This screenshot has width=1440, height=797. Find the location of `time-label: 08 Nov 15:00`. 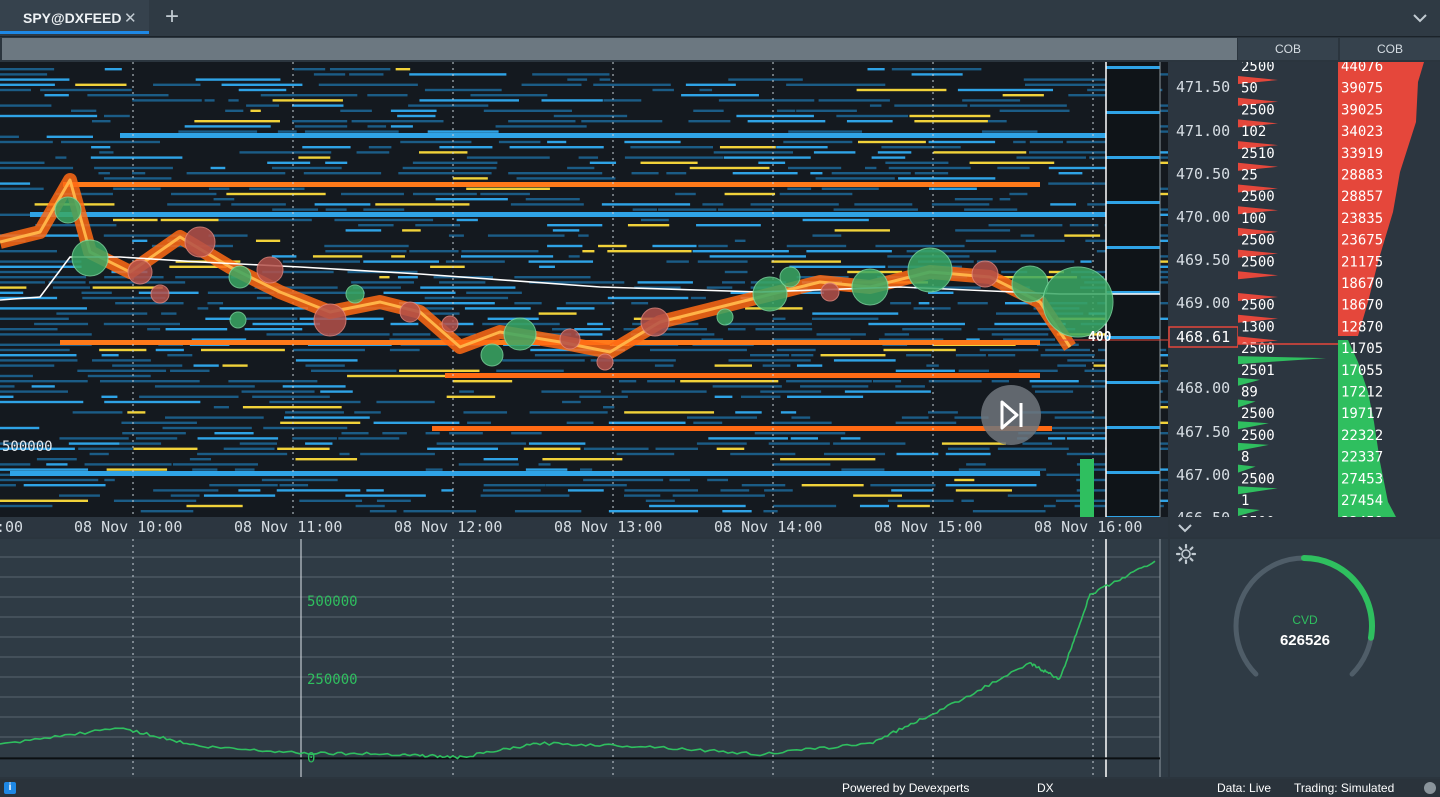

time-label: 08 Nov 15:00 is located at coordinates (928, 527).